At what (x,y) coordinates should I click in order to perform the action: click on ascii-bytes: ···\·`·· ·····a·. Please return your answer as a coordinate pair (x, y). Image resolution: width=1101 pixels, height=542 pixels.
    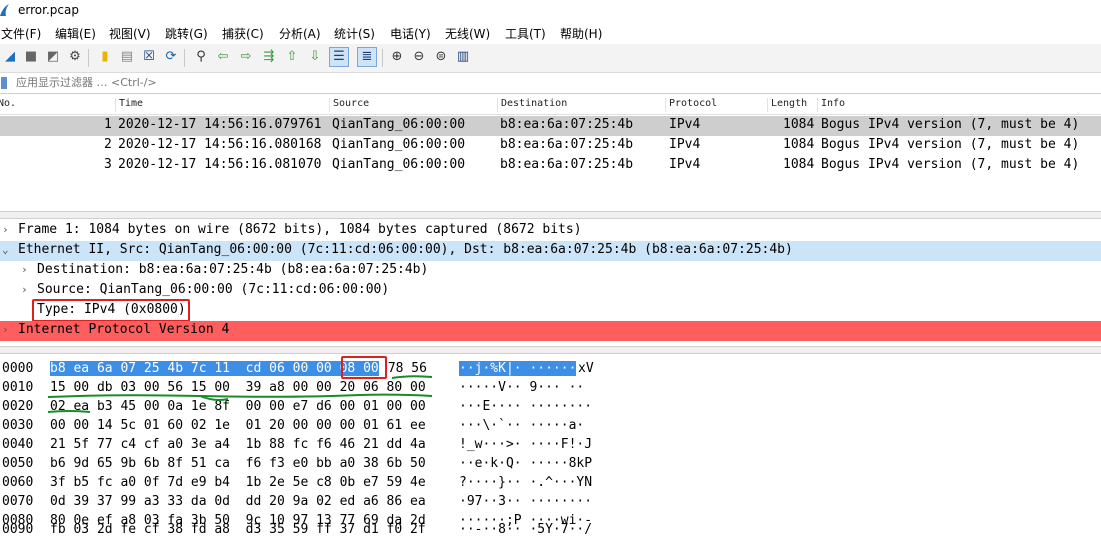
    Looking at the image, I should click on (522, 425).